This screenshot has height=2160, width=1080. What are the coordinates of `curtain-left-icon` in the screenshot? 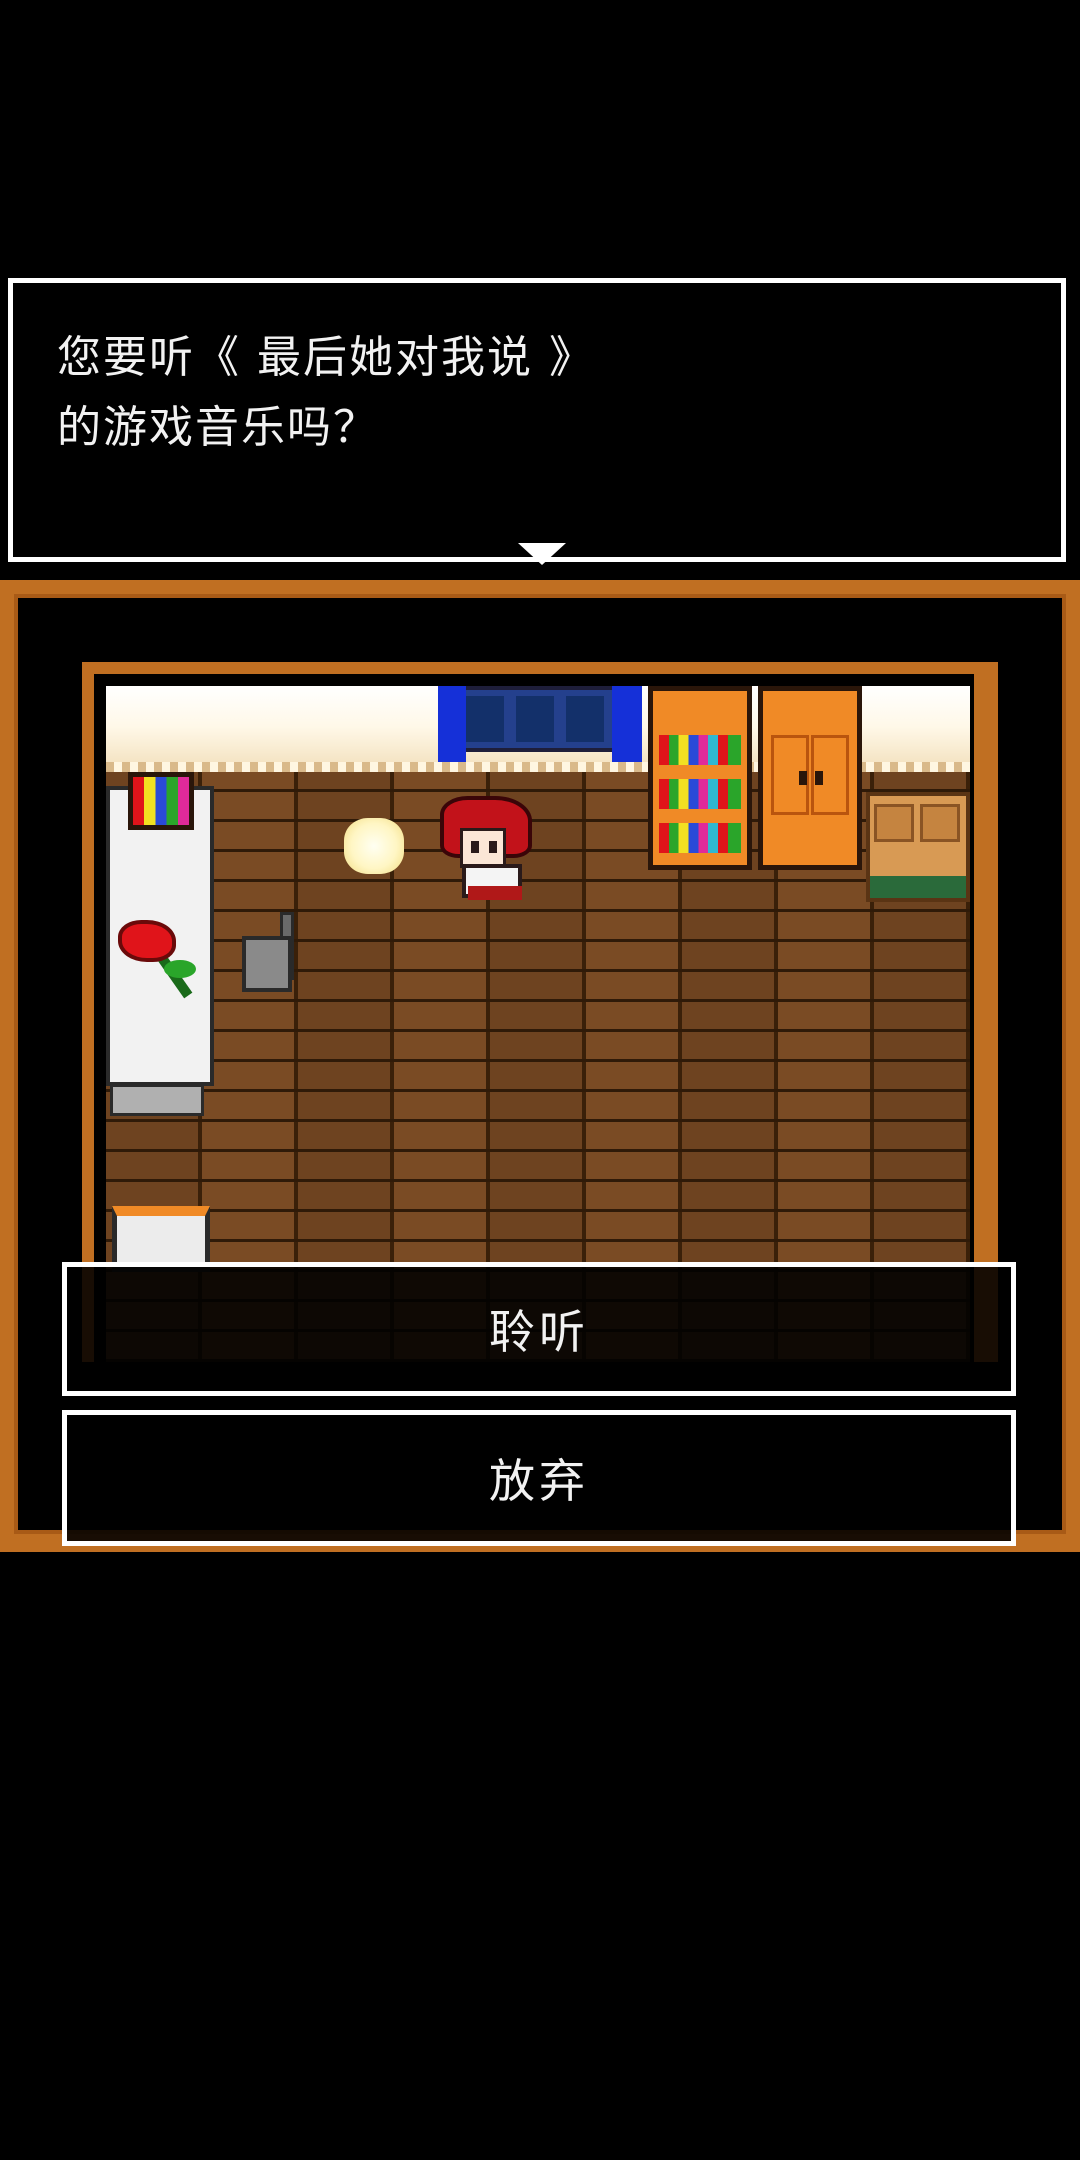 It's located at (452, 724).